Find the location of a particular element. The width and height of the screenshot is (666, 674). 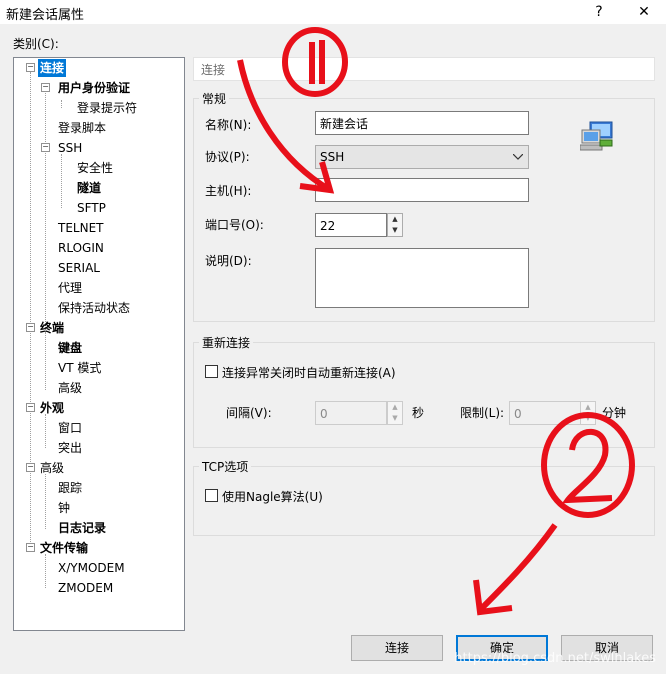

limit-label: 限制(L): is located at coordinates (482, 413).